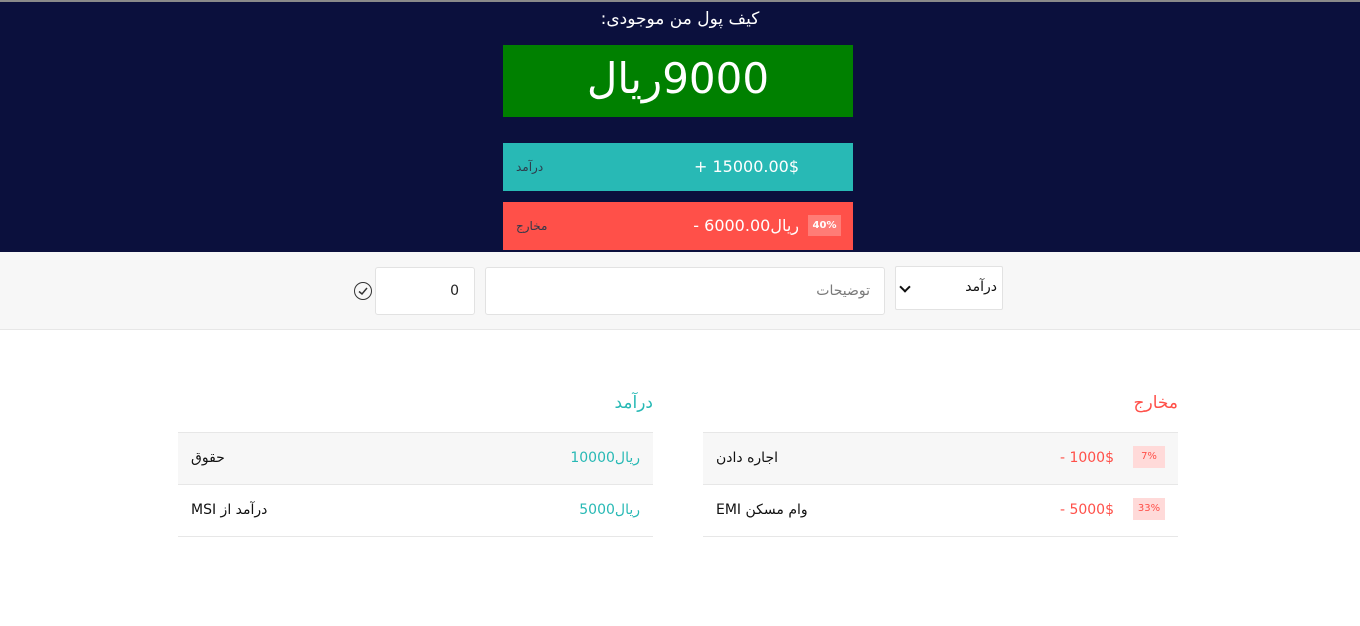 Image resolution: width=1360 pixels, height=626 pixels. I want to click on income-summary-label: درآمد, so click(530, 167).